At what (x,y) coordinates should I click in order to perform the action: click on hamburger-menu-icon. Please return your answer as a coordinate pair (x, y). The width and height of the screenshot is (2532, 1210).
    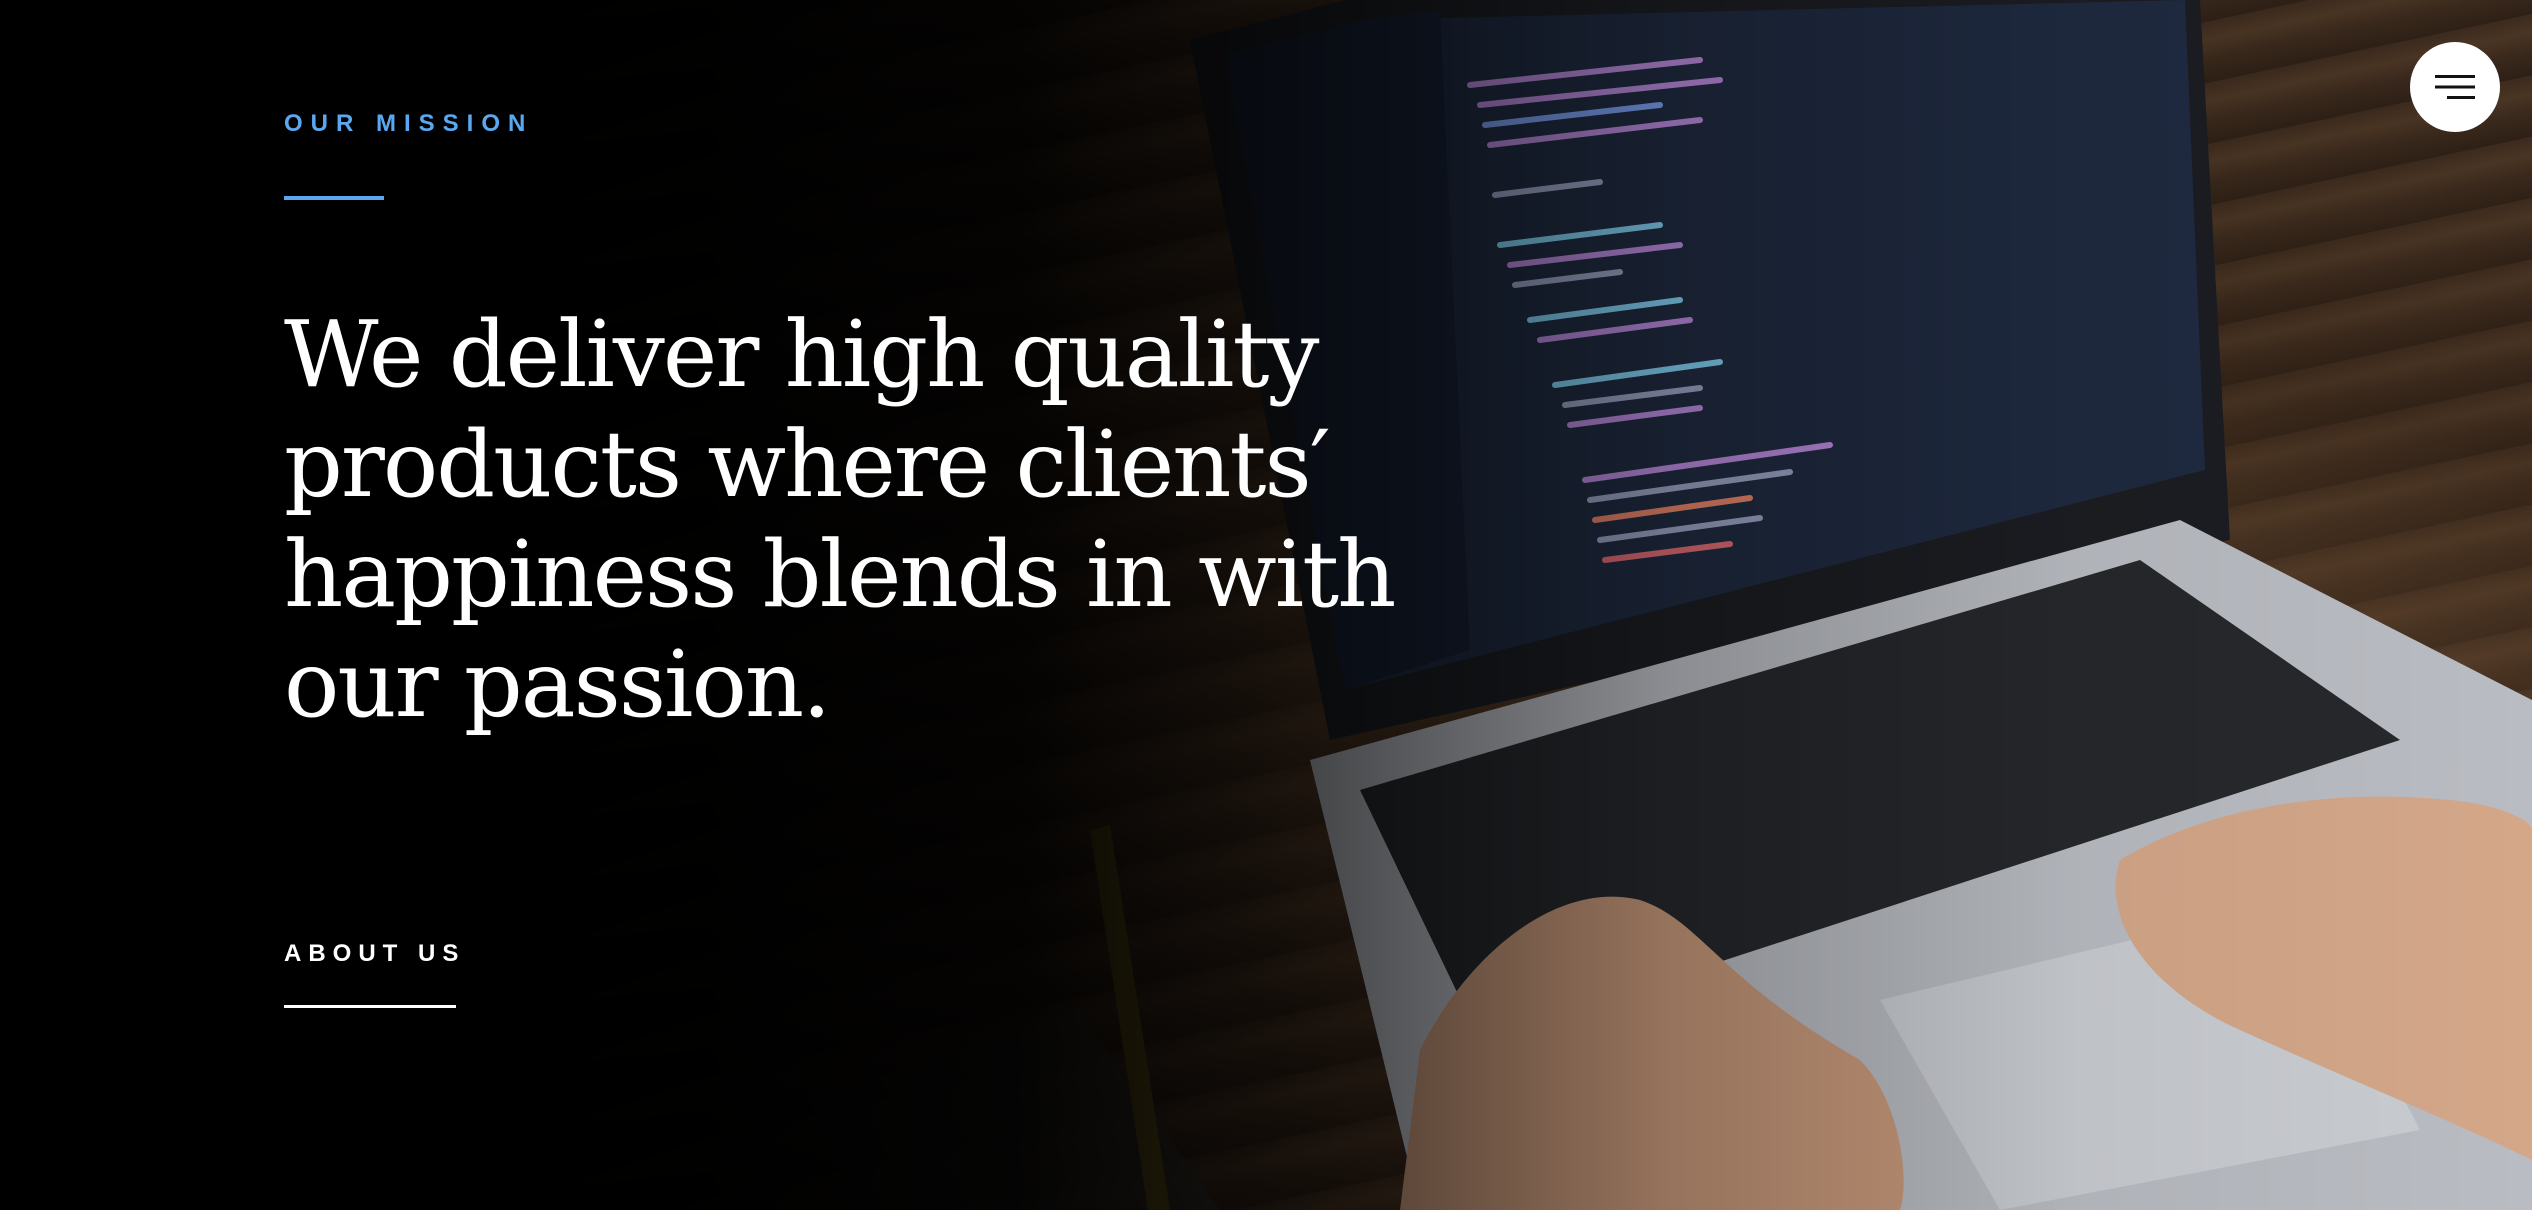
    Looking at the image, I should click on (2455, 87).